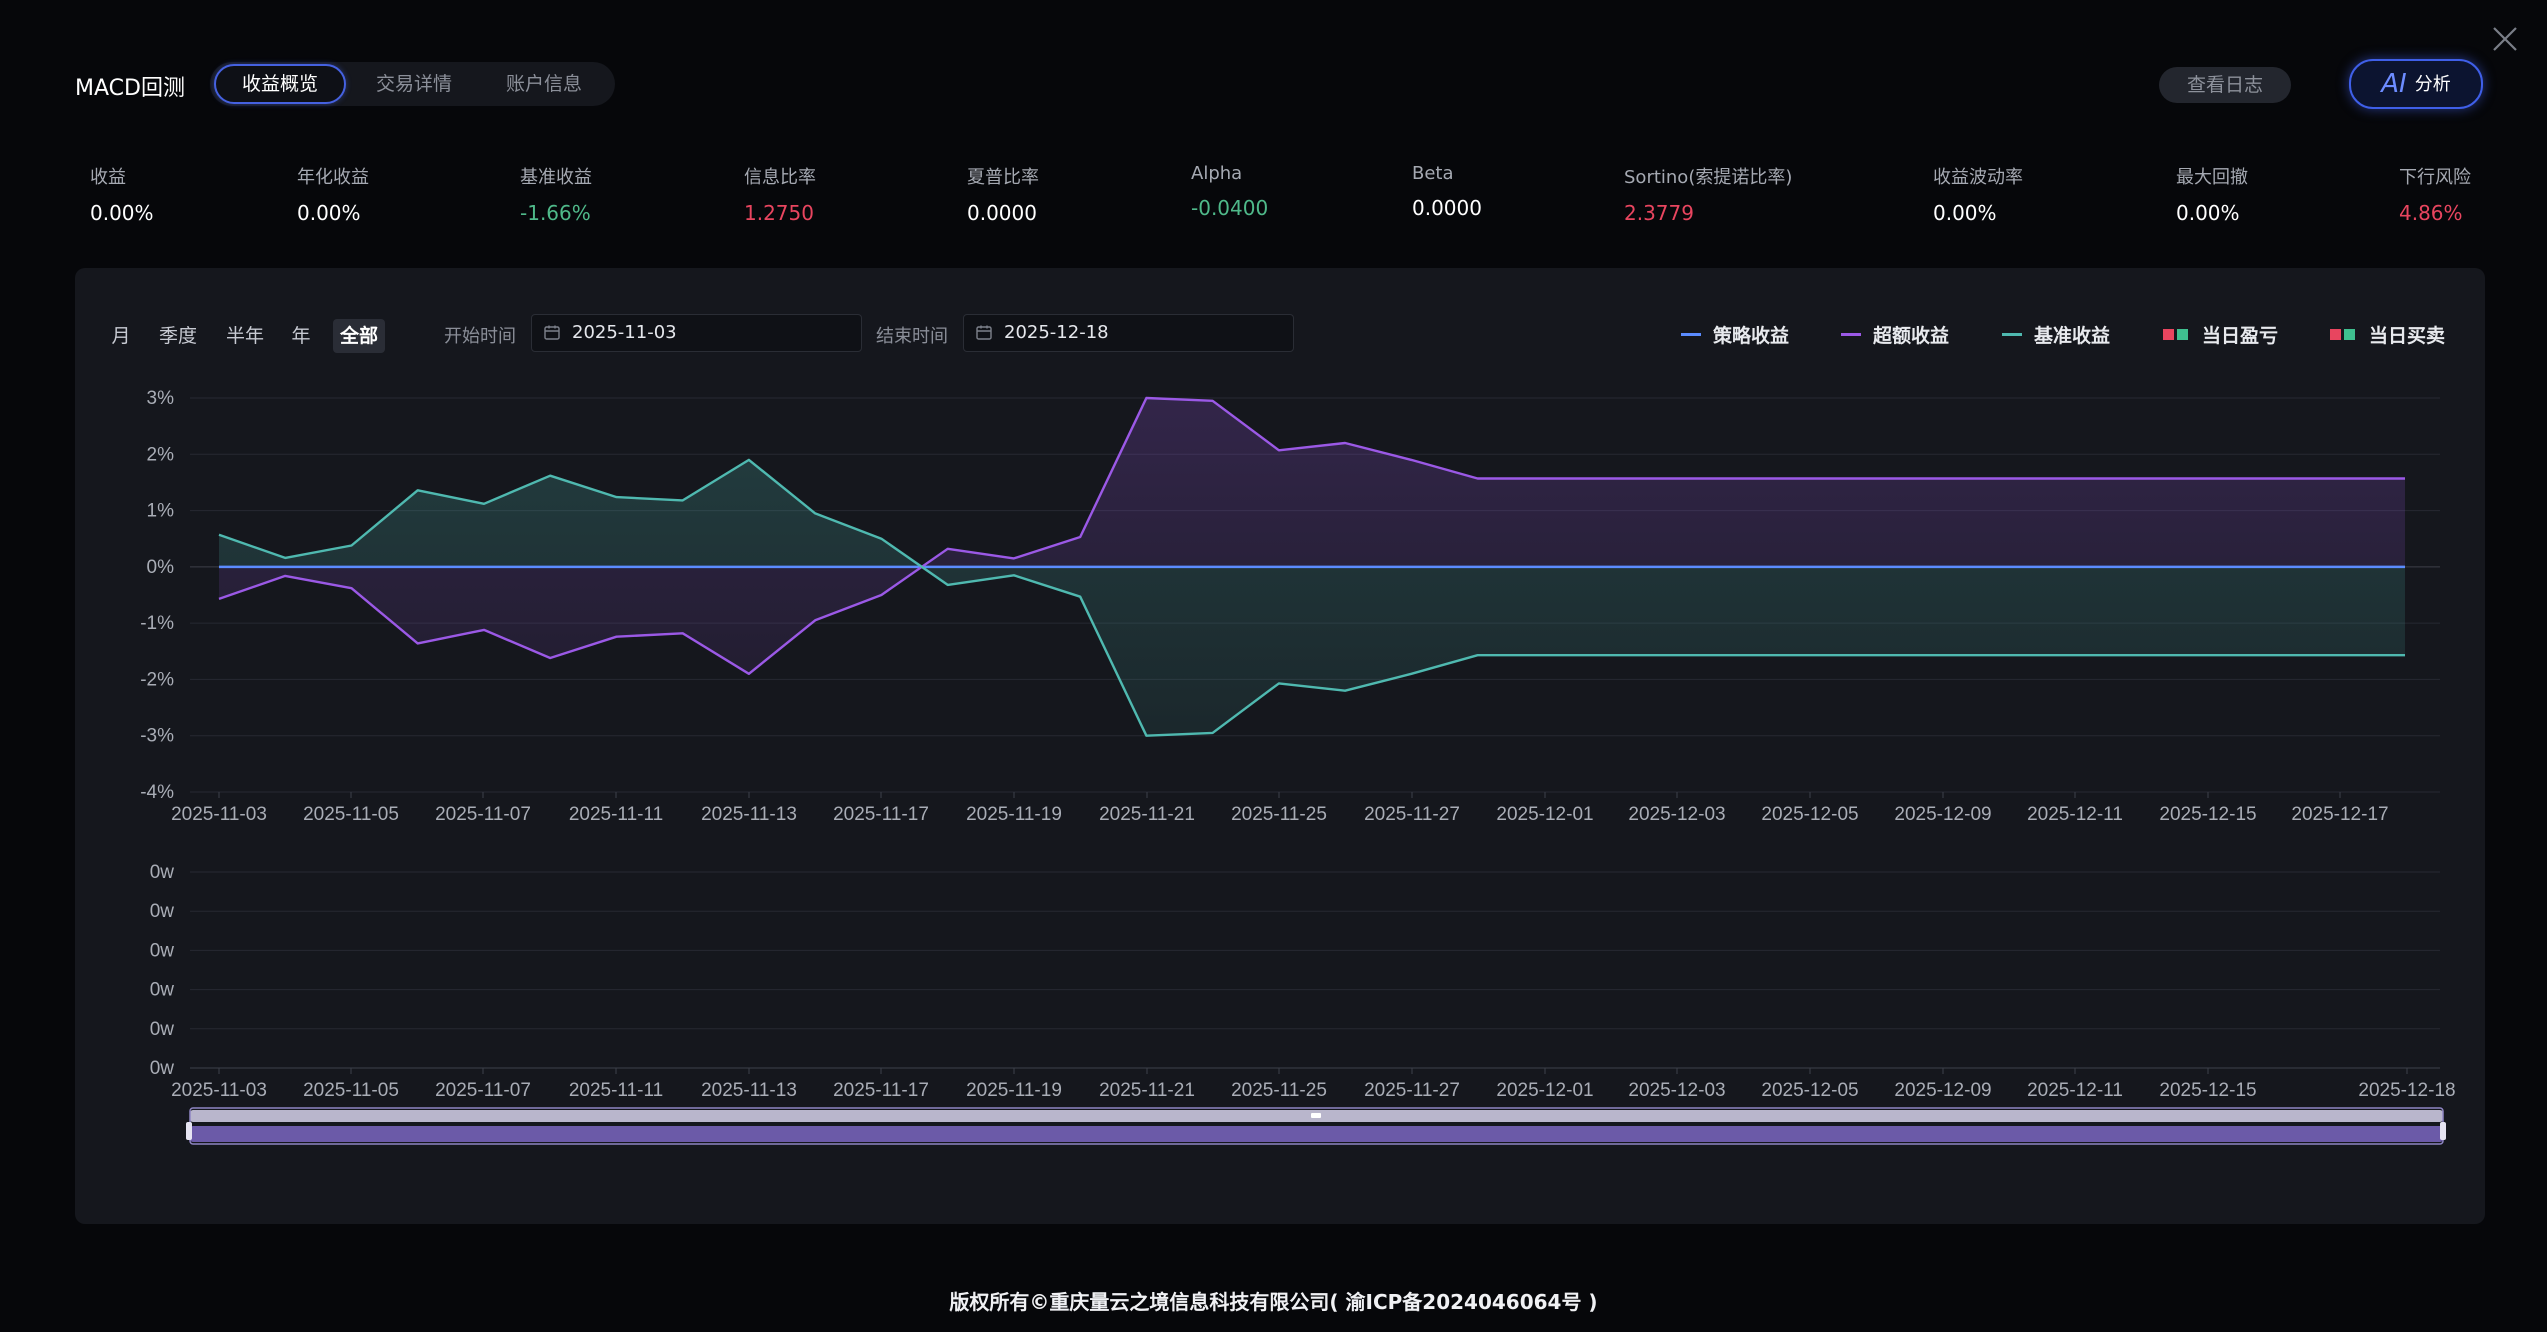 Image resolution: width=2547 pixels, height=1332 pixels. What do you see at coordinates (2443, 1131) in the screenshot?
I see `zoom-handle-right` at bounding box center [2443, 1131].